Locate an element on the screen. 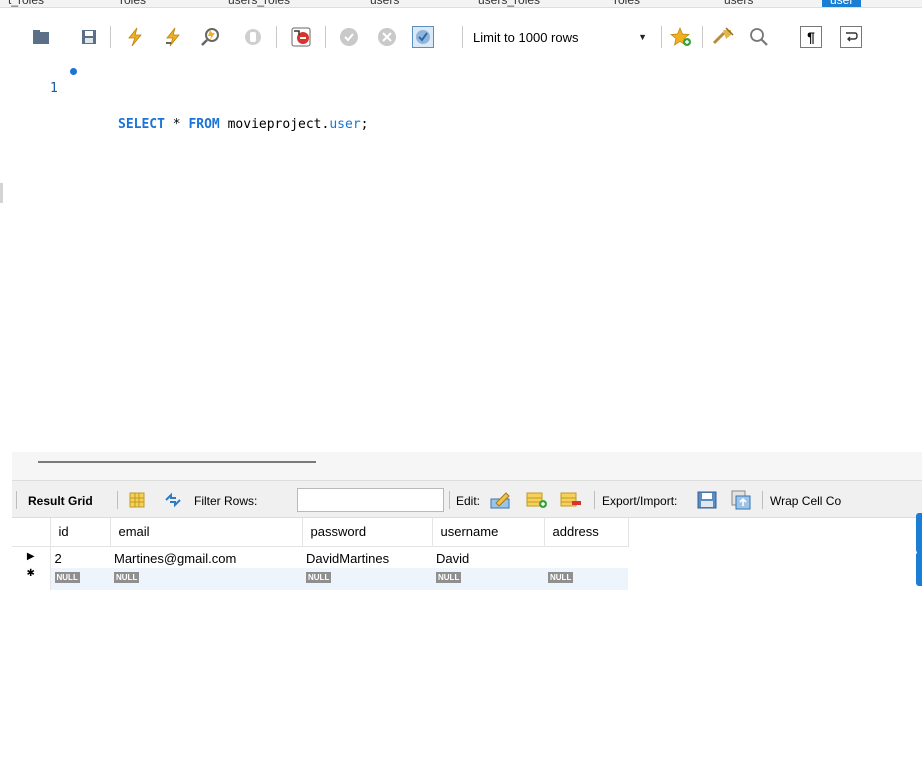  export-icon is located at coordinates (707, 500).